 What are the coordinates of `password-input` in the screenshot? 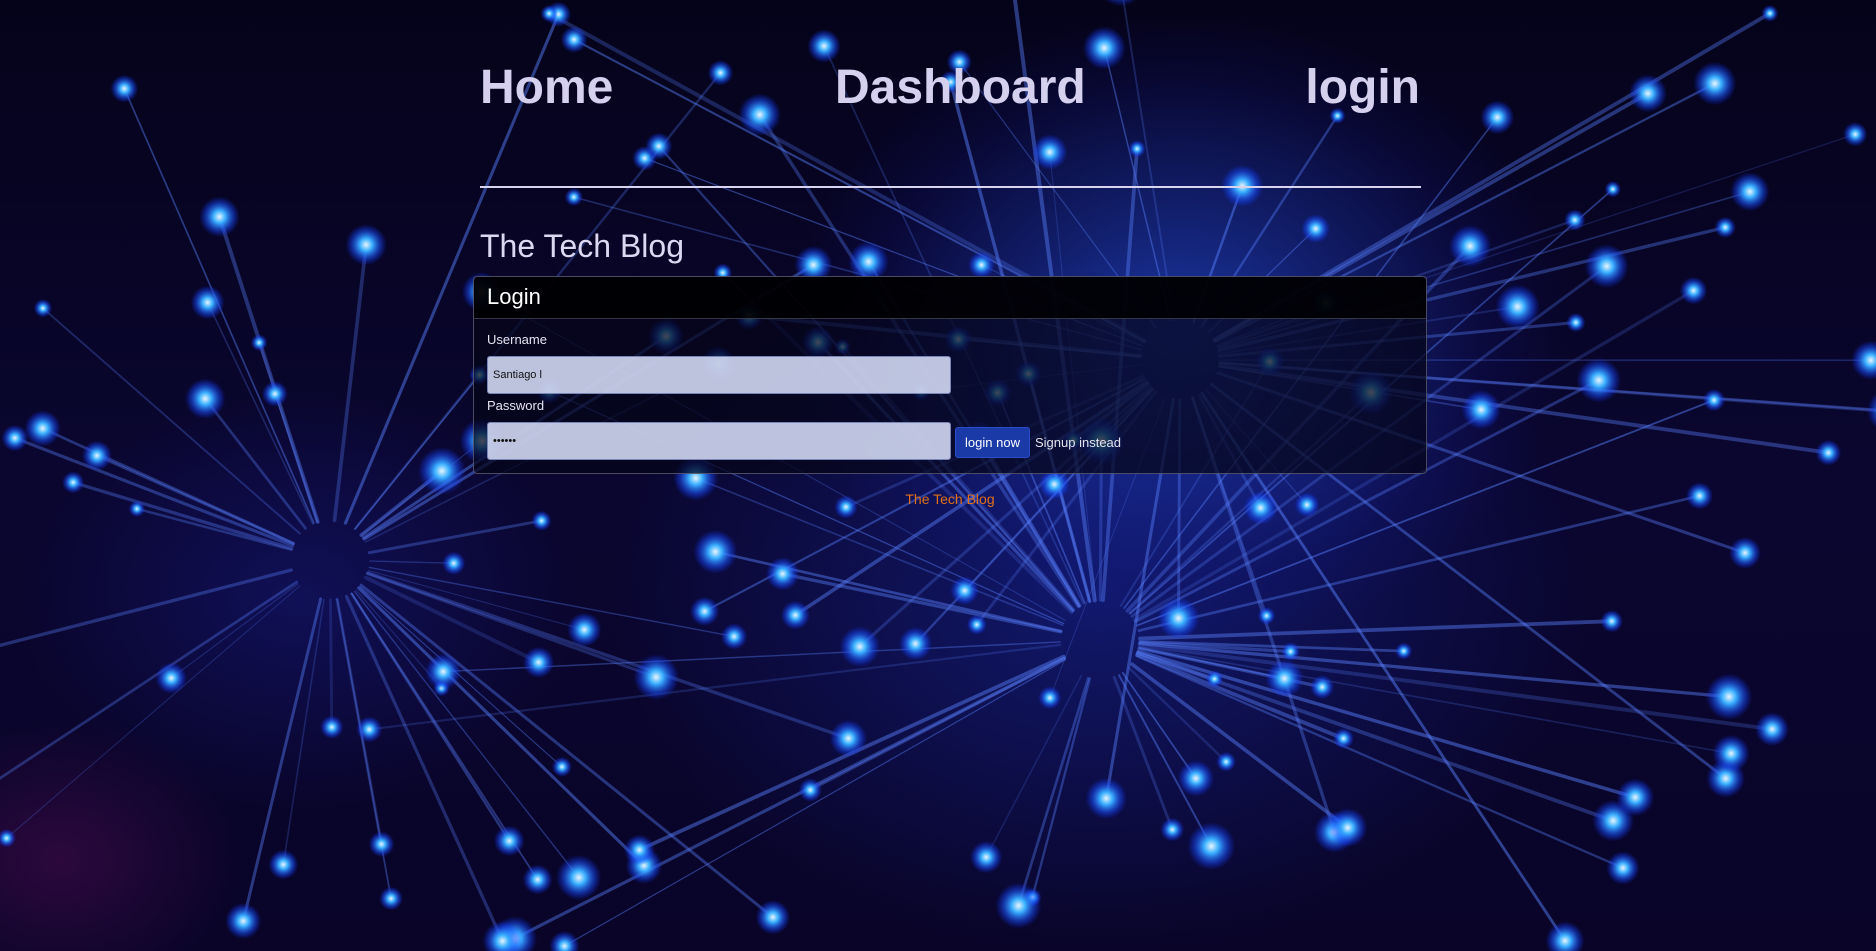 It's located at (719, 441).